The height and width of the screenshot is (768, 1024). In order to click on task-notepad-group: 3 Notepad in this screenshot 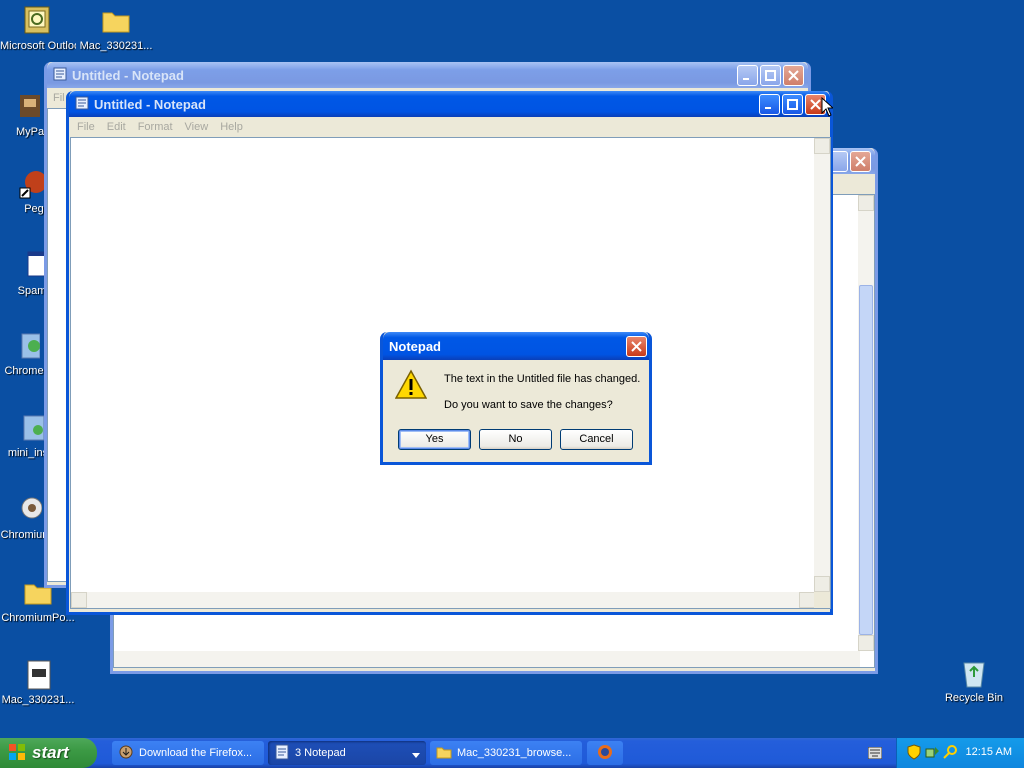, I will do `click(347, 753)`.